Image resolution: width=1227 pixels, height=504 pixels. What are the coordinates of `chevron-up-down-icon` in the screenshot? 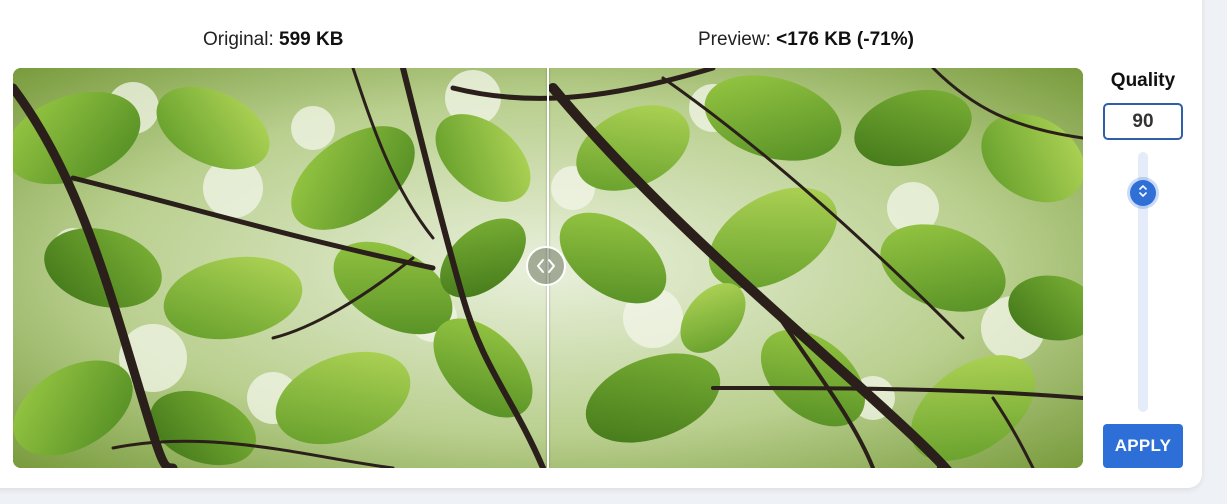 It's located at (1143, 193).